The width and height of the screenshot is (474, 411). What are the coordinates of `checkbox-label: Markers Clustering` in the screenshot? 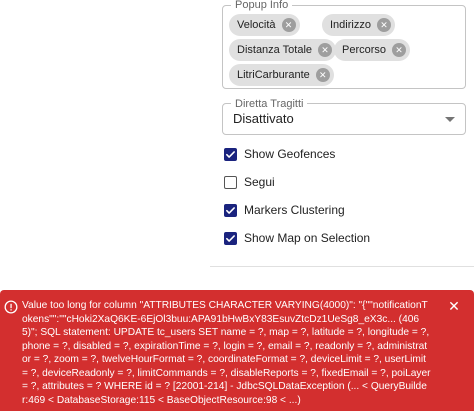 It's located at (294, 210).